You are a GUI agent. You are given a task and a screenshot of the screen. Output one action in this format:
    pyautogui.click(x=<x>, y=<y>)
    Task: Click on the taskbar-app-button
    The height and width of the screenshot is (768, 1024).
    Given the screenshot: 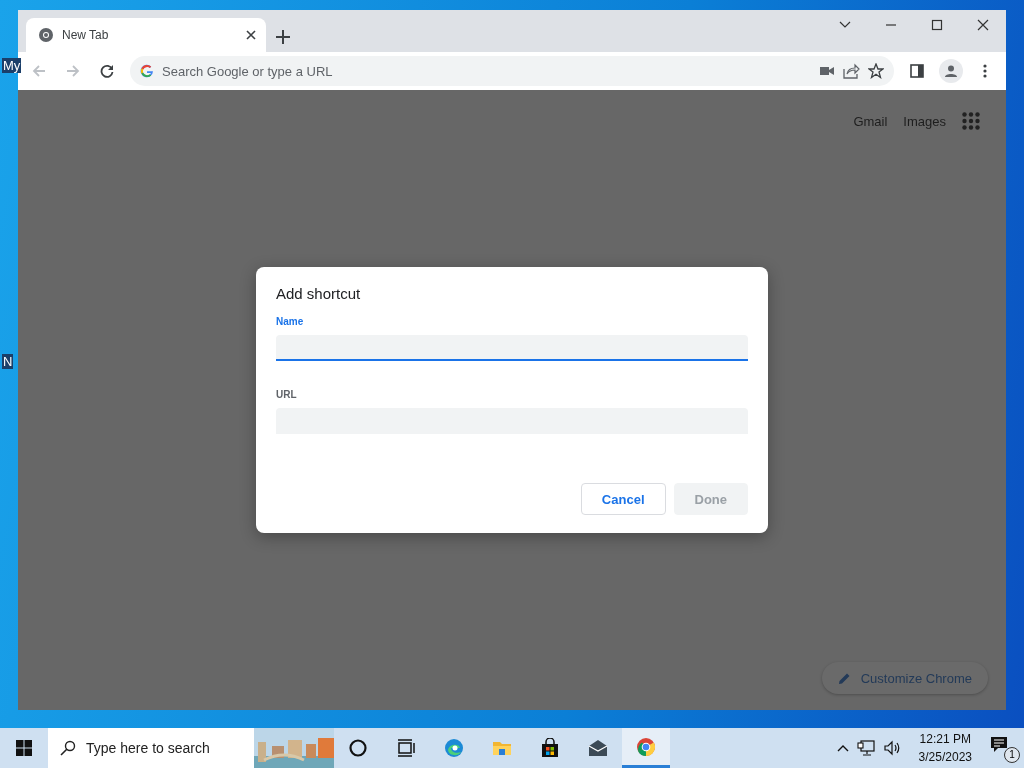 What is the action you would take?
    pyautogui.click(x=646, y=748)
    